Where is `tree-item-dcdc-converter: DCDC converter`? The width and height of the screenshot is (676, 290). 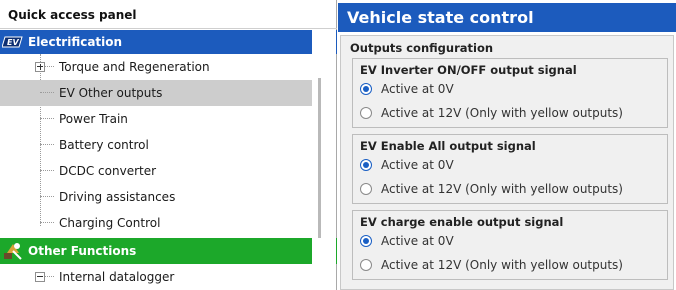
tree-item-dcdc-converter: DCDC converter is located at coordinates (156, 171).